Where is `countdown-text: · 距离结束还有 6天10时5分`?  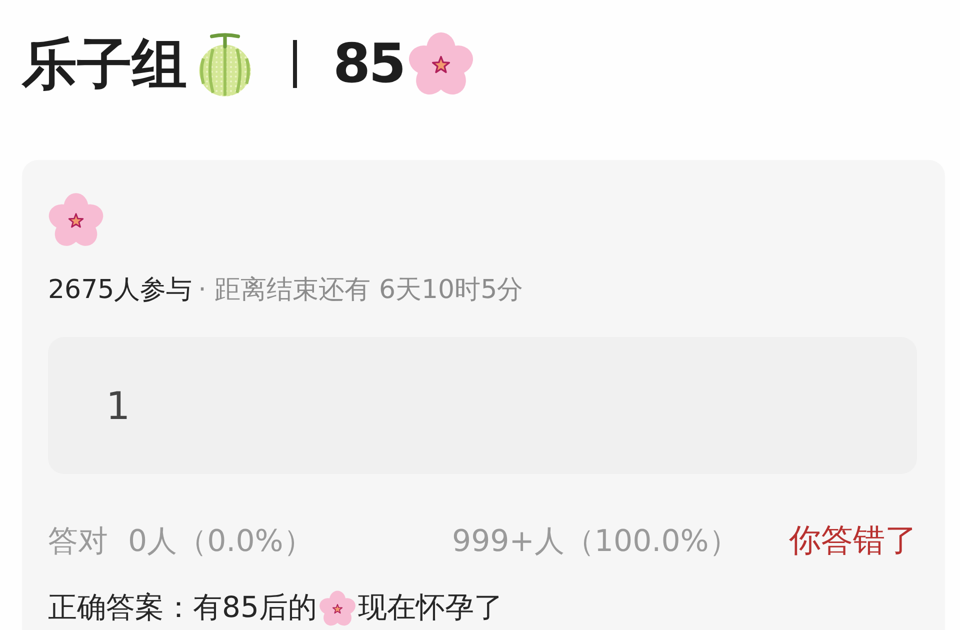 countdown-text: · 距离结束还有 6天10时5分 is located at coordinates (361, 290).